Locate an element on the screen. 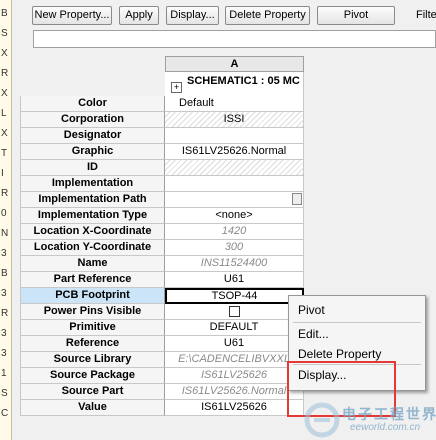 This screenshot has width=436, height=440. value-cell-source-package: IS61LV25626 is located at coordinates (234, 376).